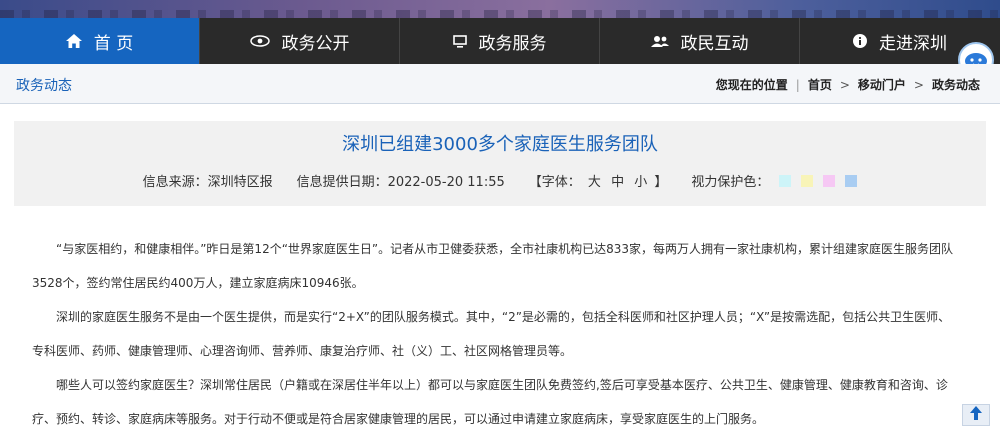 The height and width of the screenshot is (436, 1000). Describe the element at coordinates (785, 180) in the screenshot. I see `vision-color-cyan` at that location.